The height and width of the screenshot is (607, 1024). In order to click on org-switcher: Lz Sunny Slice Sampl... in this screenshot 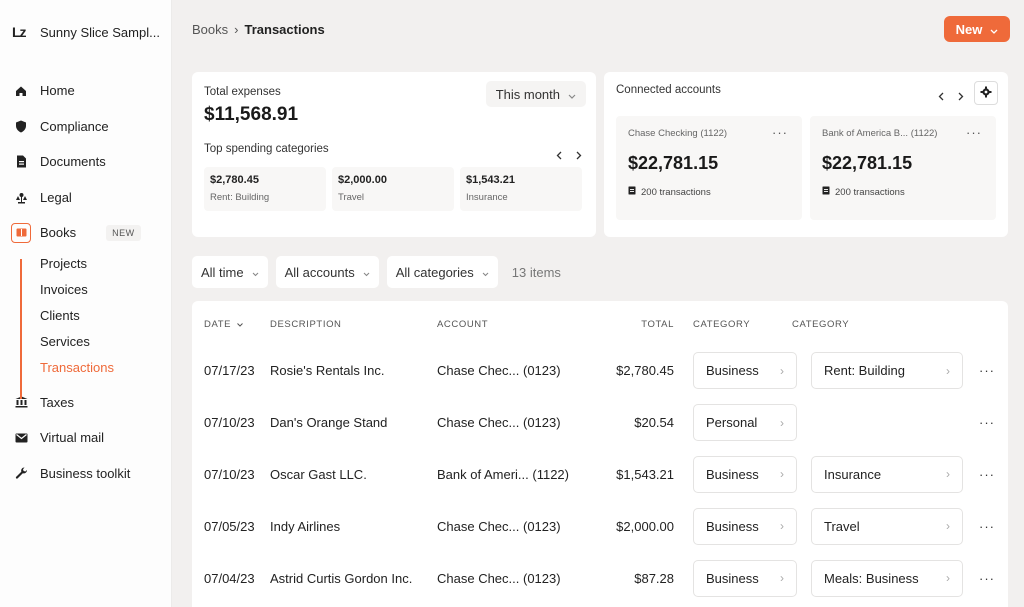, I will do `click(85, 32)`.